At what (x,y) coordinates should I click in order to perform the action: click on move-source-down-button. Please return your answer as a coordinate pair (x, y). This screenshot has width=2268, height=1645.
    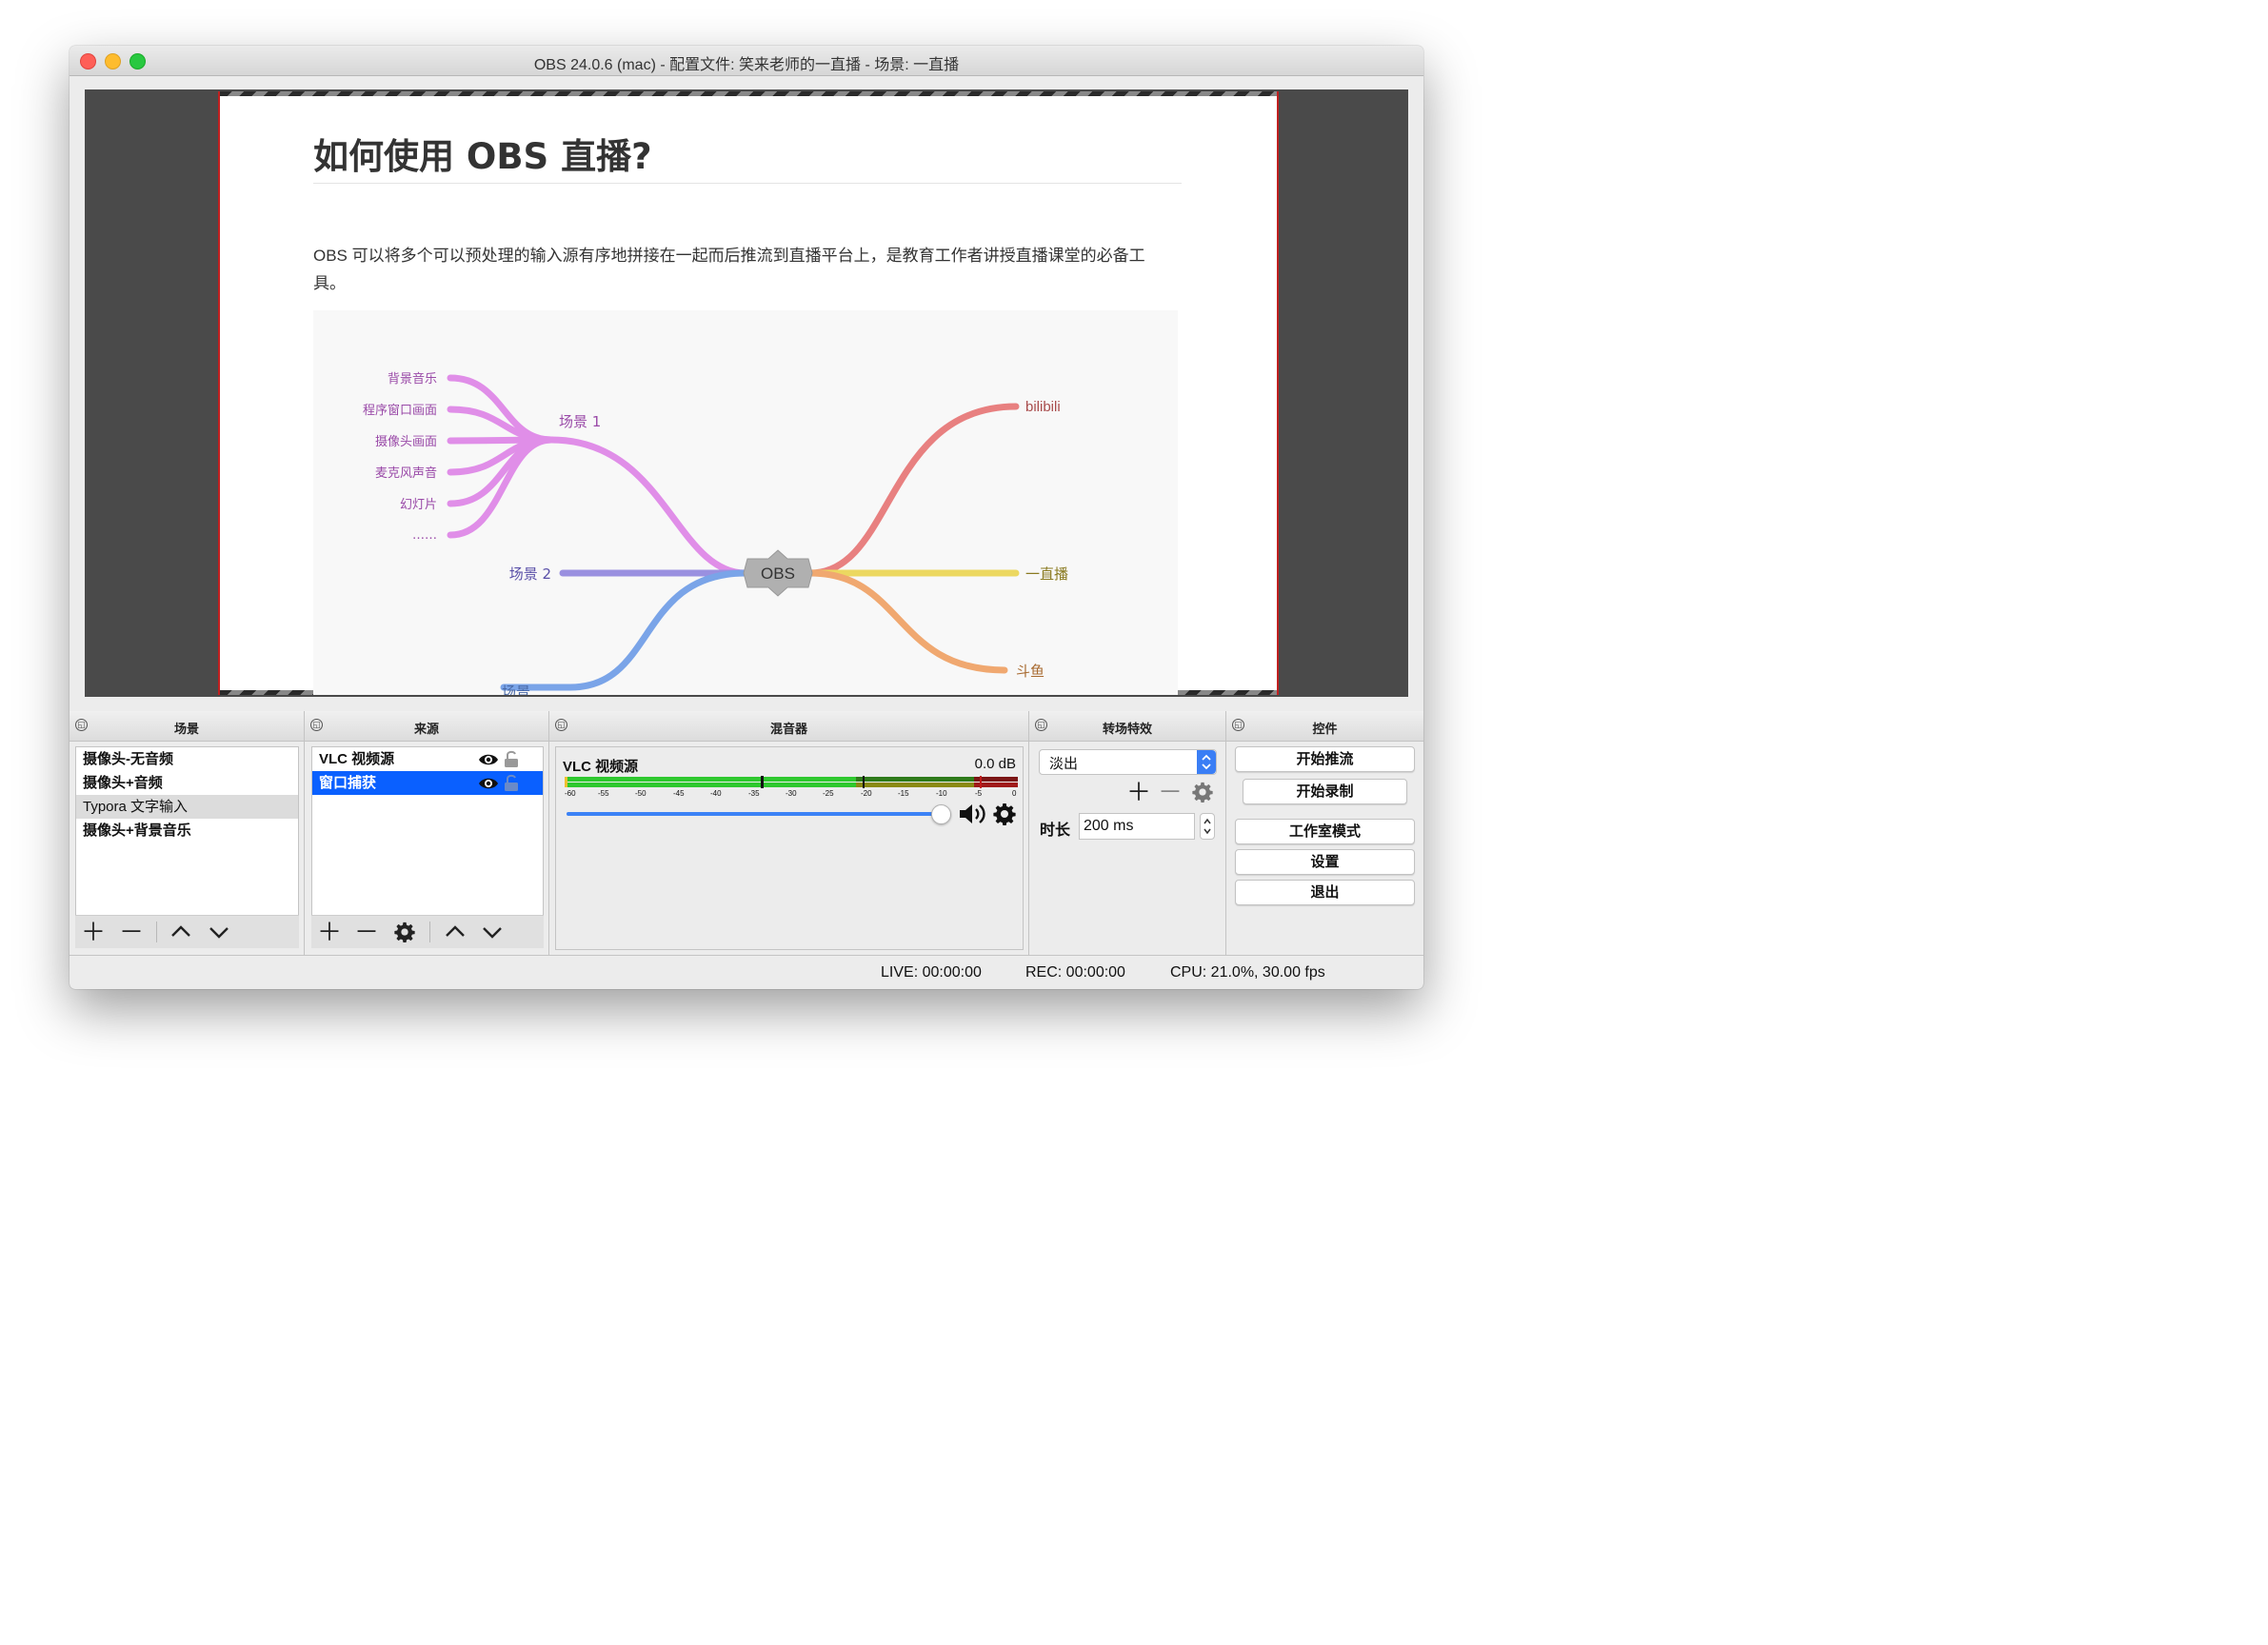
    Looking at the image, I should click on (492, 932).